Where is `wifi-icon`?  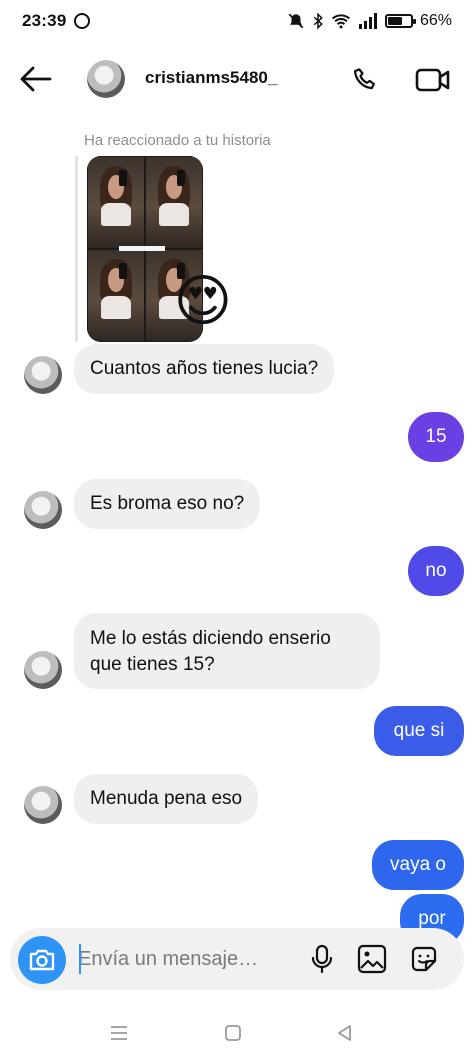 wifi-icon is located at coordinates (340, 21).